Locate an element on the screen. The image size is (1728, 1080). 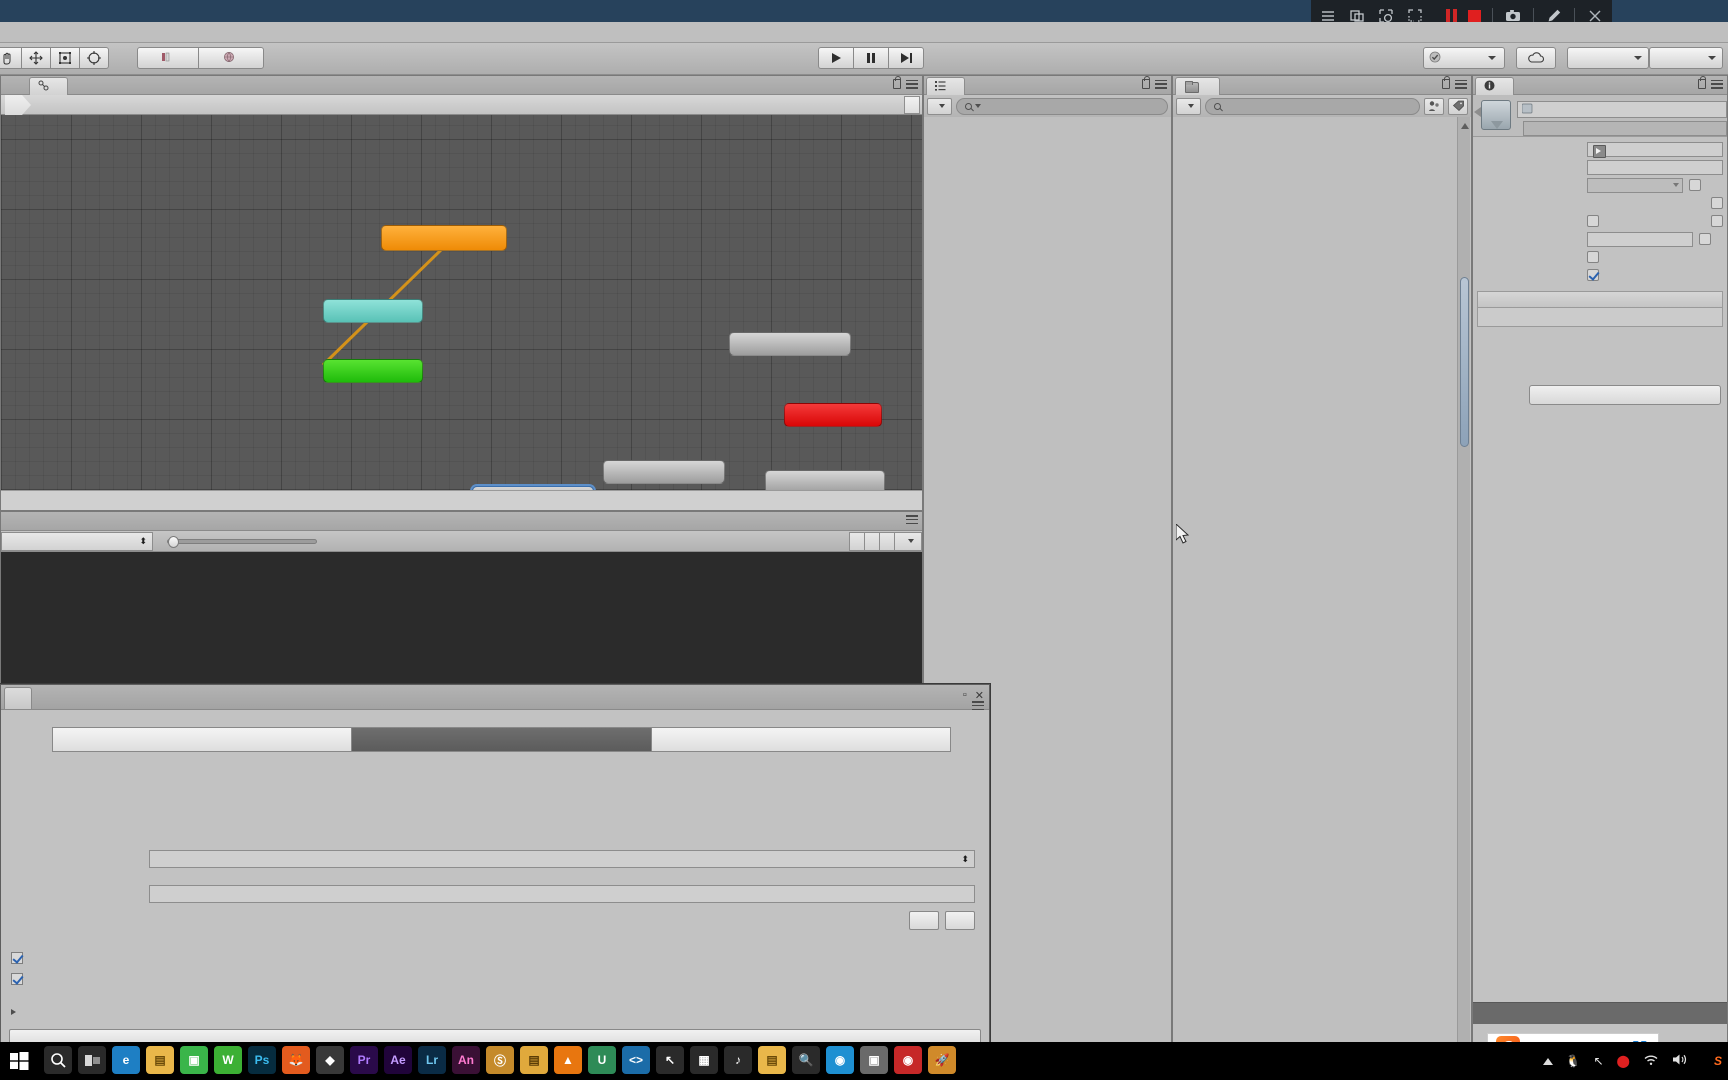
back-arrow-icon is located at coordinates (1477, 112).